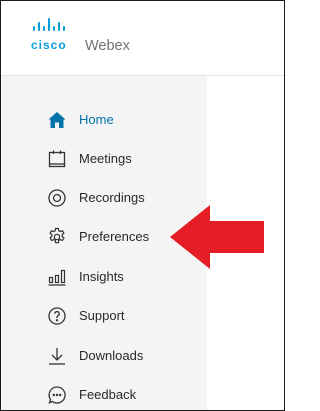  What do you see at coordinates (57, 277) in the screenshot?
I see `insights-icon` at bounding box center [57, 277].